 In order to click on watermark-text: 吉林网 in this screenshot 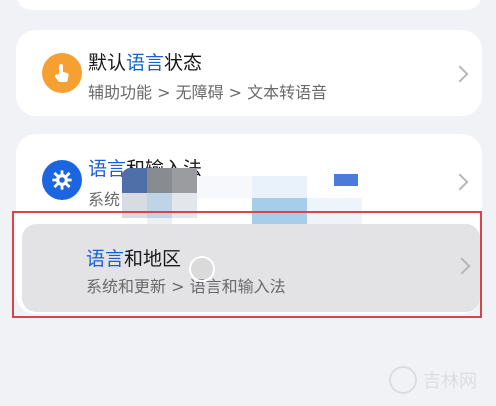, I will do `click(450, 381)`.